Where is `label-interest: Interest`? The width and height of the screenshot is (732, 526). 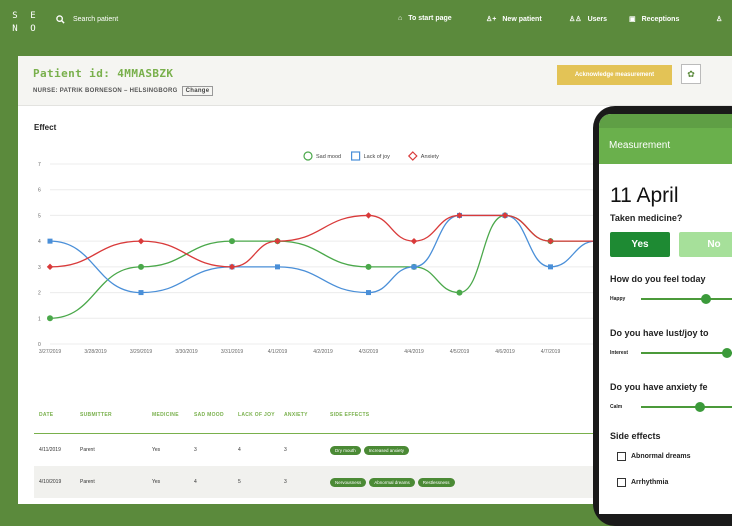 label-interest: Interest is located at coordinates (619, 353).